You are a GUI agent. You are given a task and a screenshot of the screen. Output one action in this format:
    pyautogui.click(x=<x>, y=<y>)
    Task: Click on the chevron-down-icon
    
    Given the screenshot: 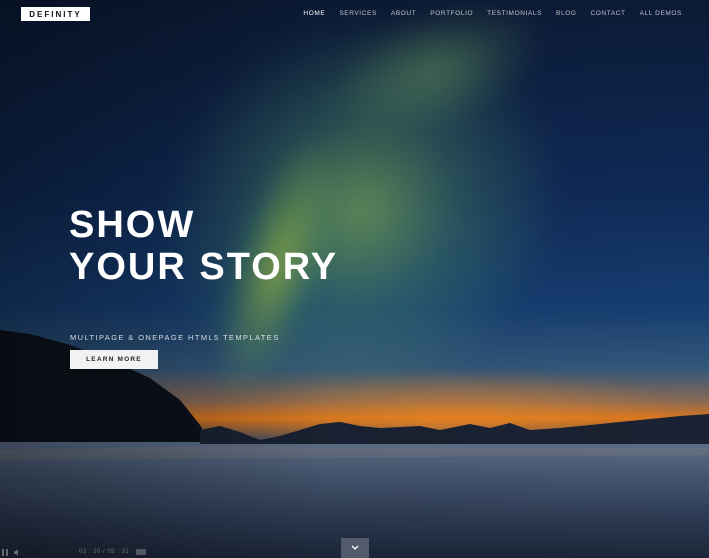 What is the action you would take?
    pyautogui.click(x=355, y=547)
    